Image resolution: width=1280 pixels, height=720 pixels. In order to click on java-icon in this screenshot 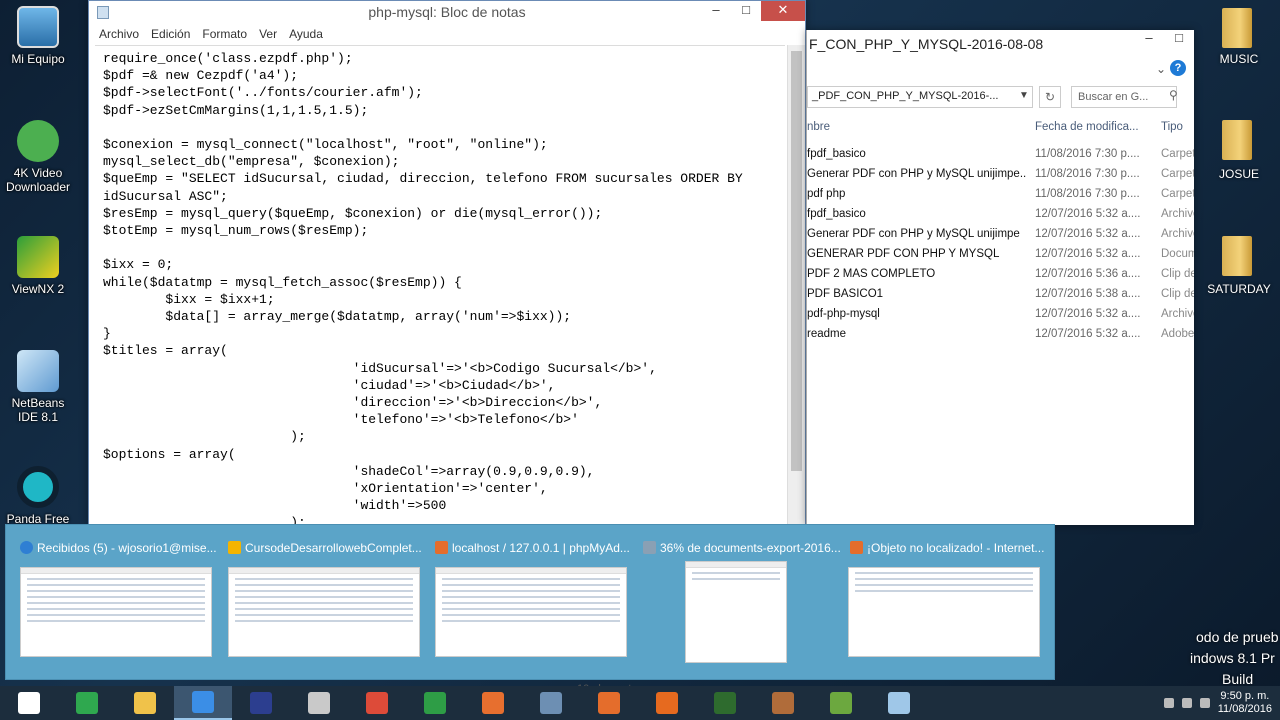, I will do `click(493, 703)`.